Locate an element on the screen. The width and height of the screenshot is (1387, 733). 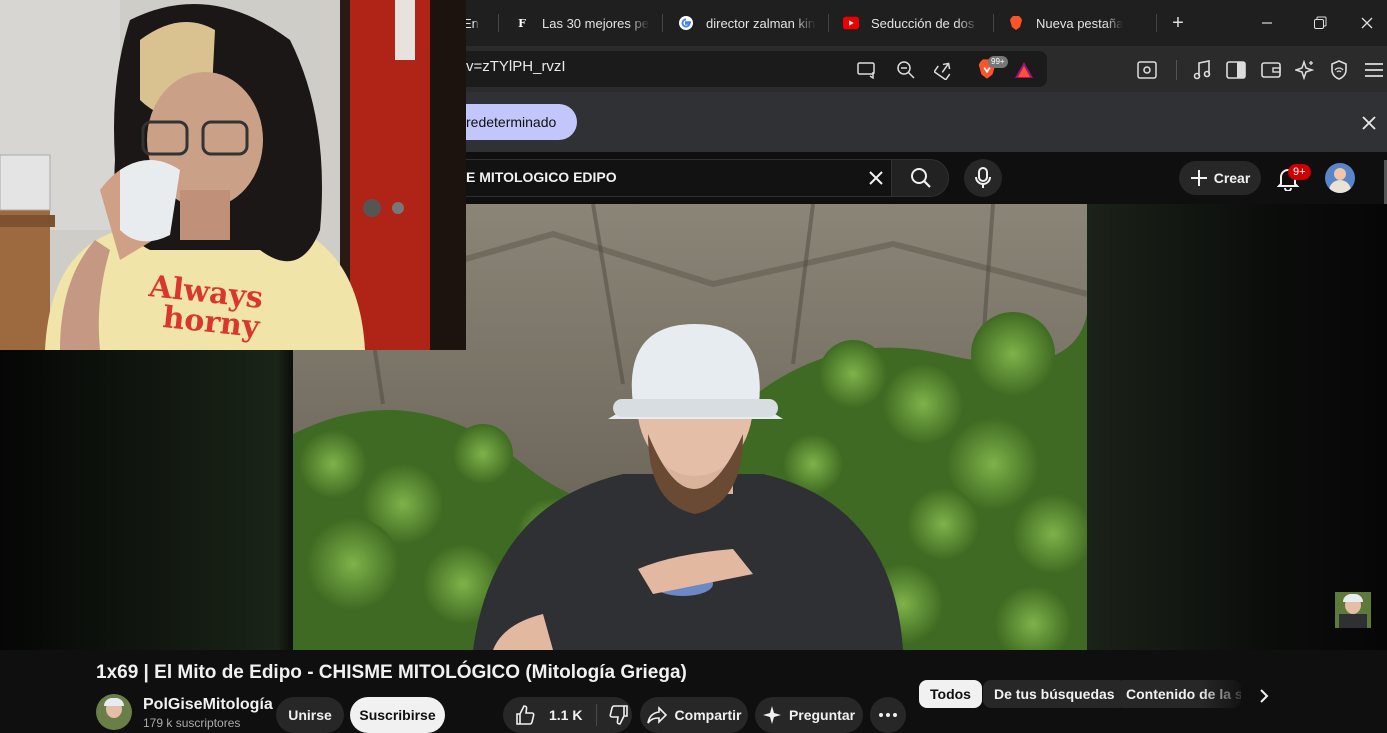
join-label: Unirse is located at coordinates (310, 715).